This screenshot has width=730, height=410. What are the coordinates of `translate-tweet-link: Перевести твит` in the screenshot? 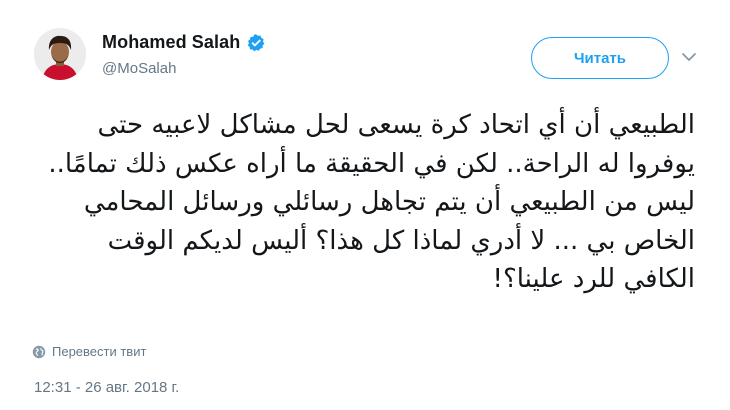 It's located at (89, 351).